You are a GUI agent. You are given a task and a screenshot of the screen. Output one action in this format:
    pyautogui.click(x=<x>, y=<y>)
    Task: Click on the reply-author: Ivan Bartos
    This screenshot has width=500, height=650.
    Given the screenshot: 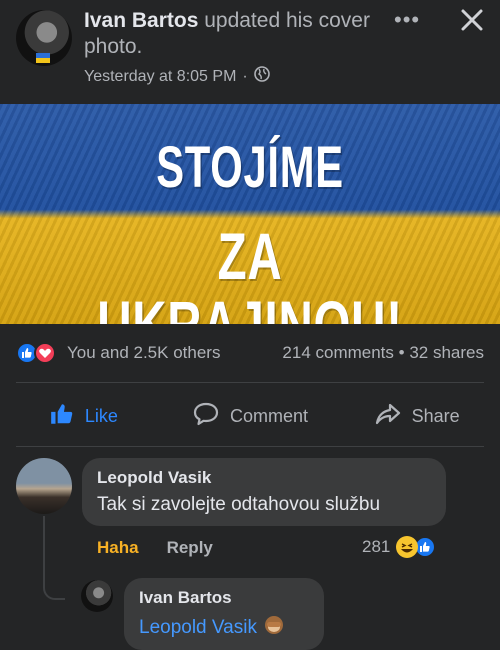 What is the action you would take?
    pyautogui.click(x=224, y=598)
    